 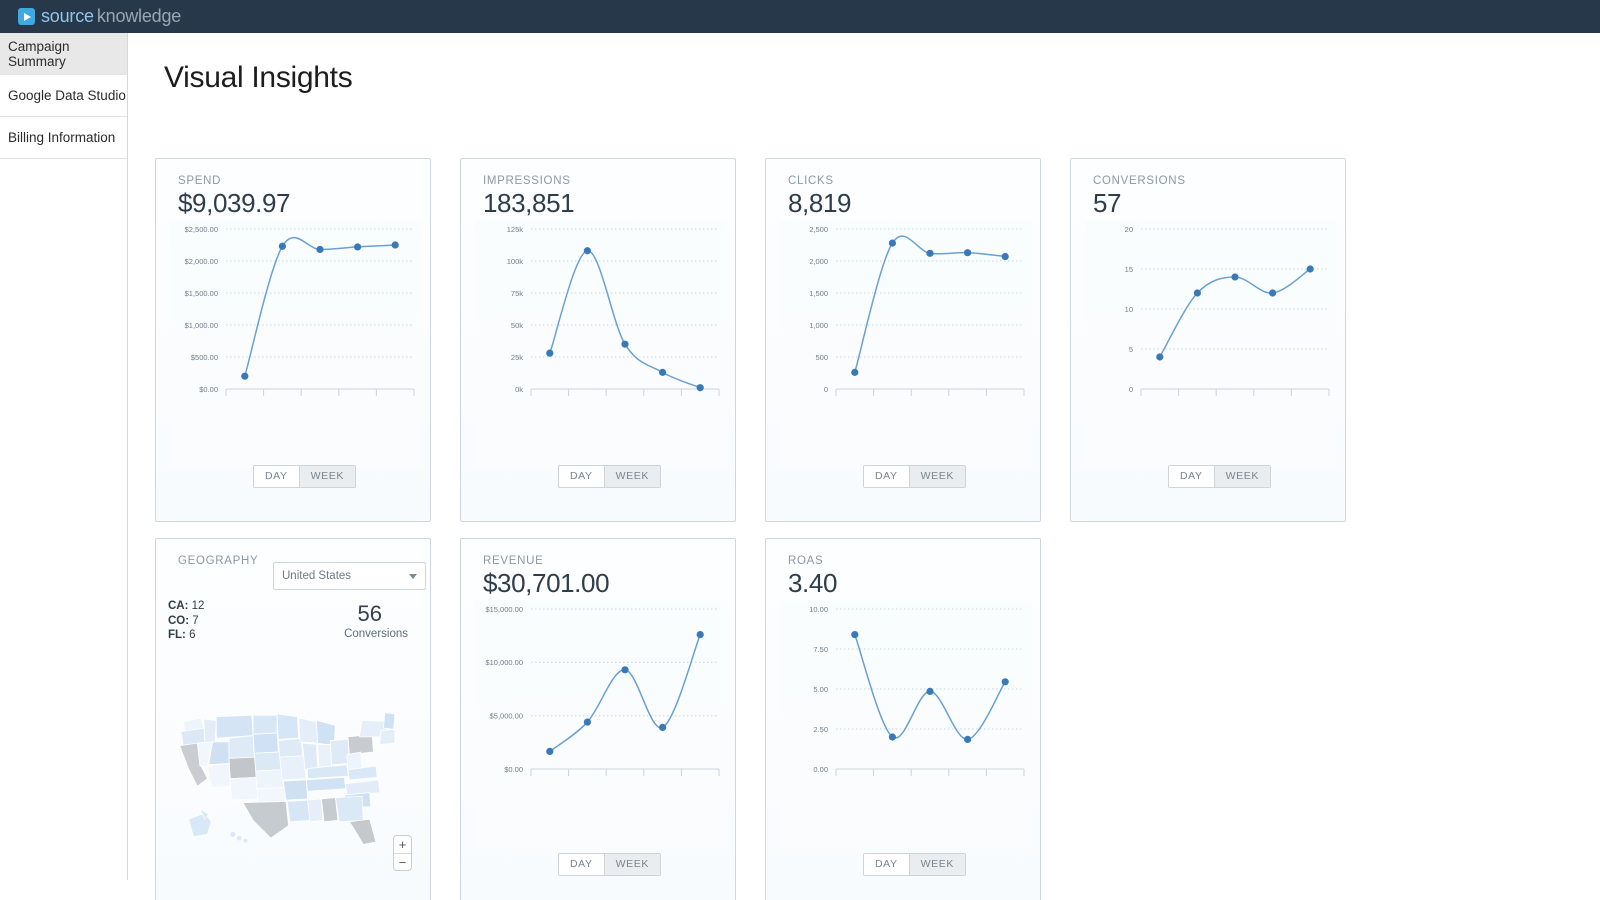 What do you see at coordinates (529, 203) in the screenshot?
I see `card-value: 183,851` at bounding box center [529, 203].